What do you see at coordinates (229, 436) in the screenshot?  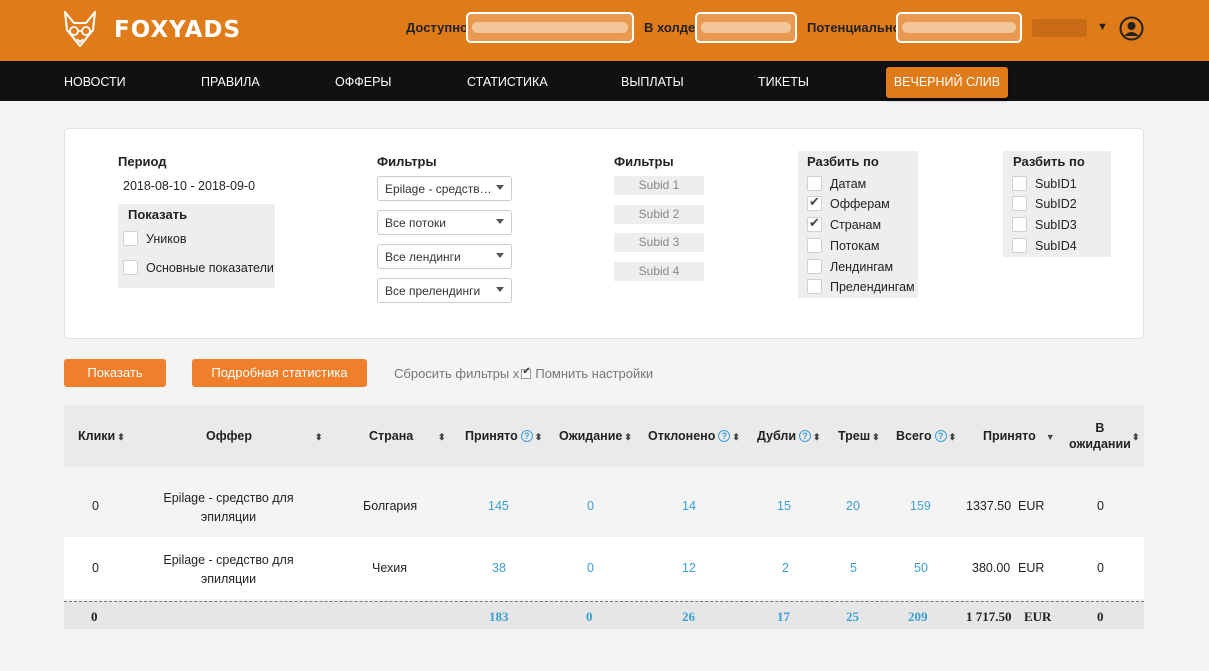 I see `col-offer: Оффер` at bounding box center [229, 436].